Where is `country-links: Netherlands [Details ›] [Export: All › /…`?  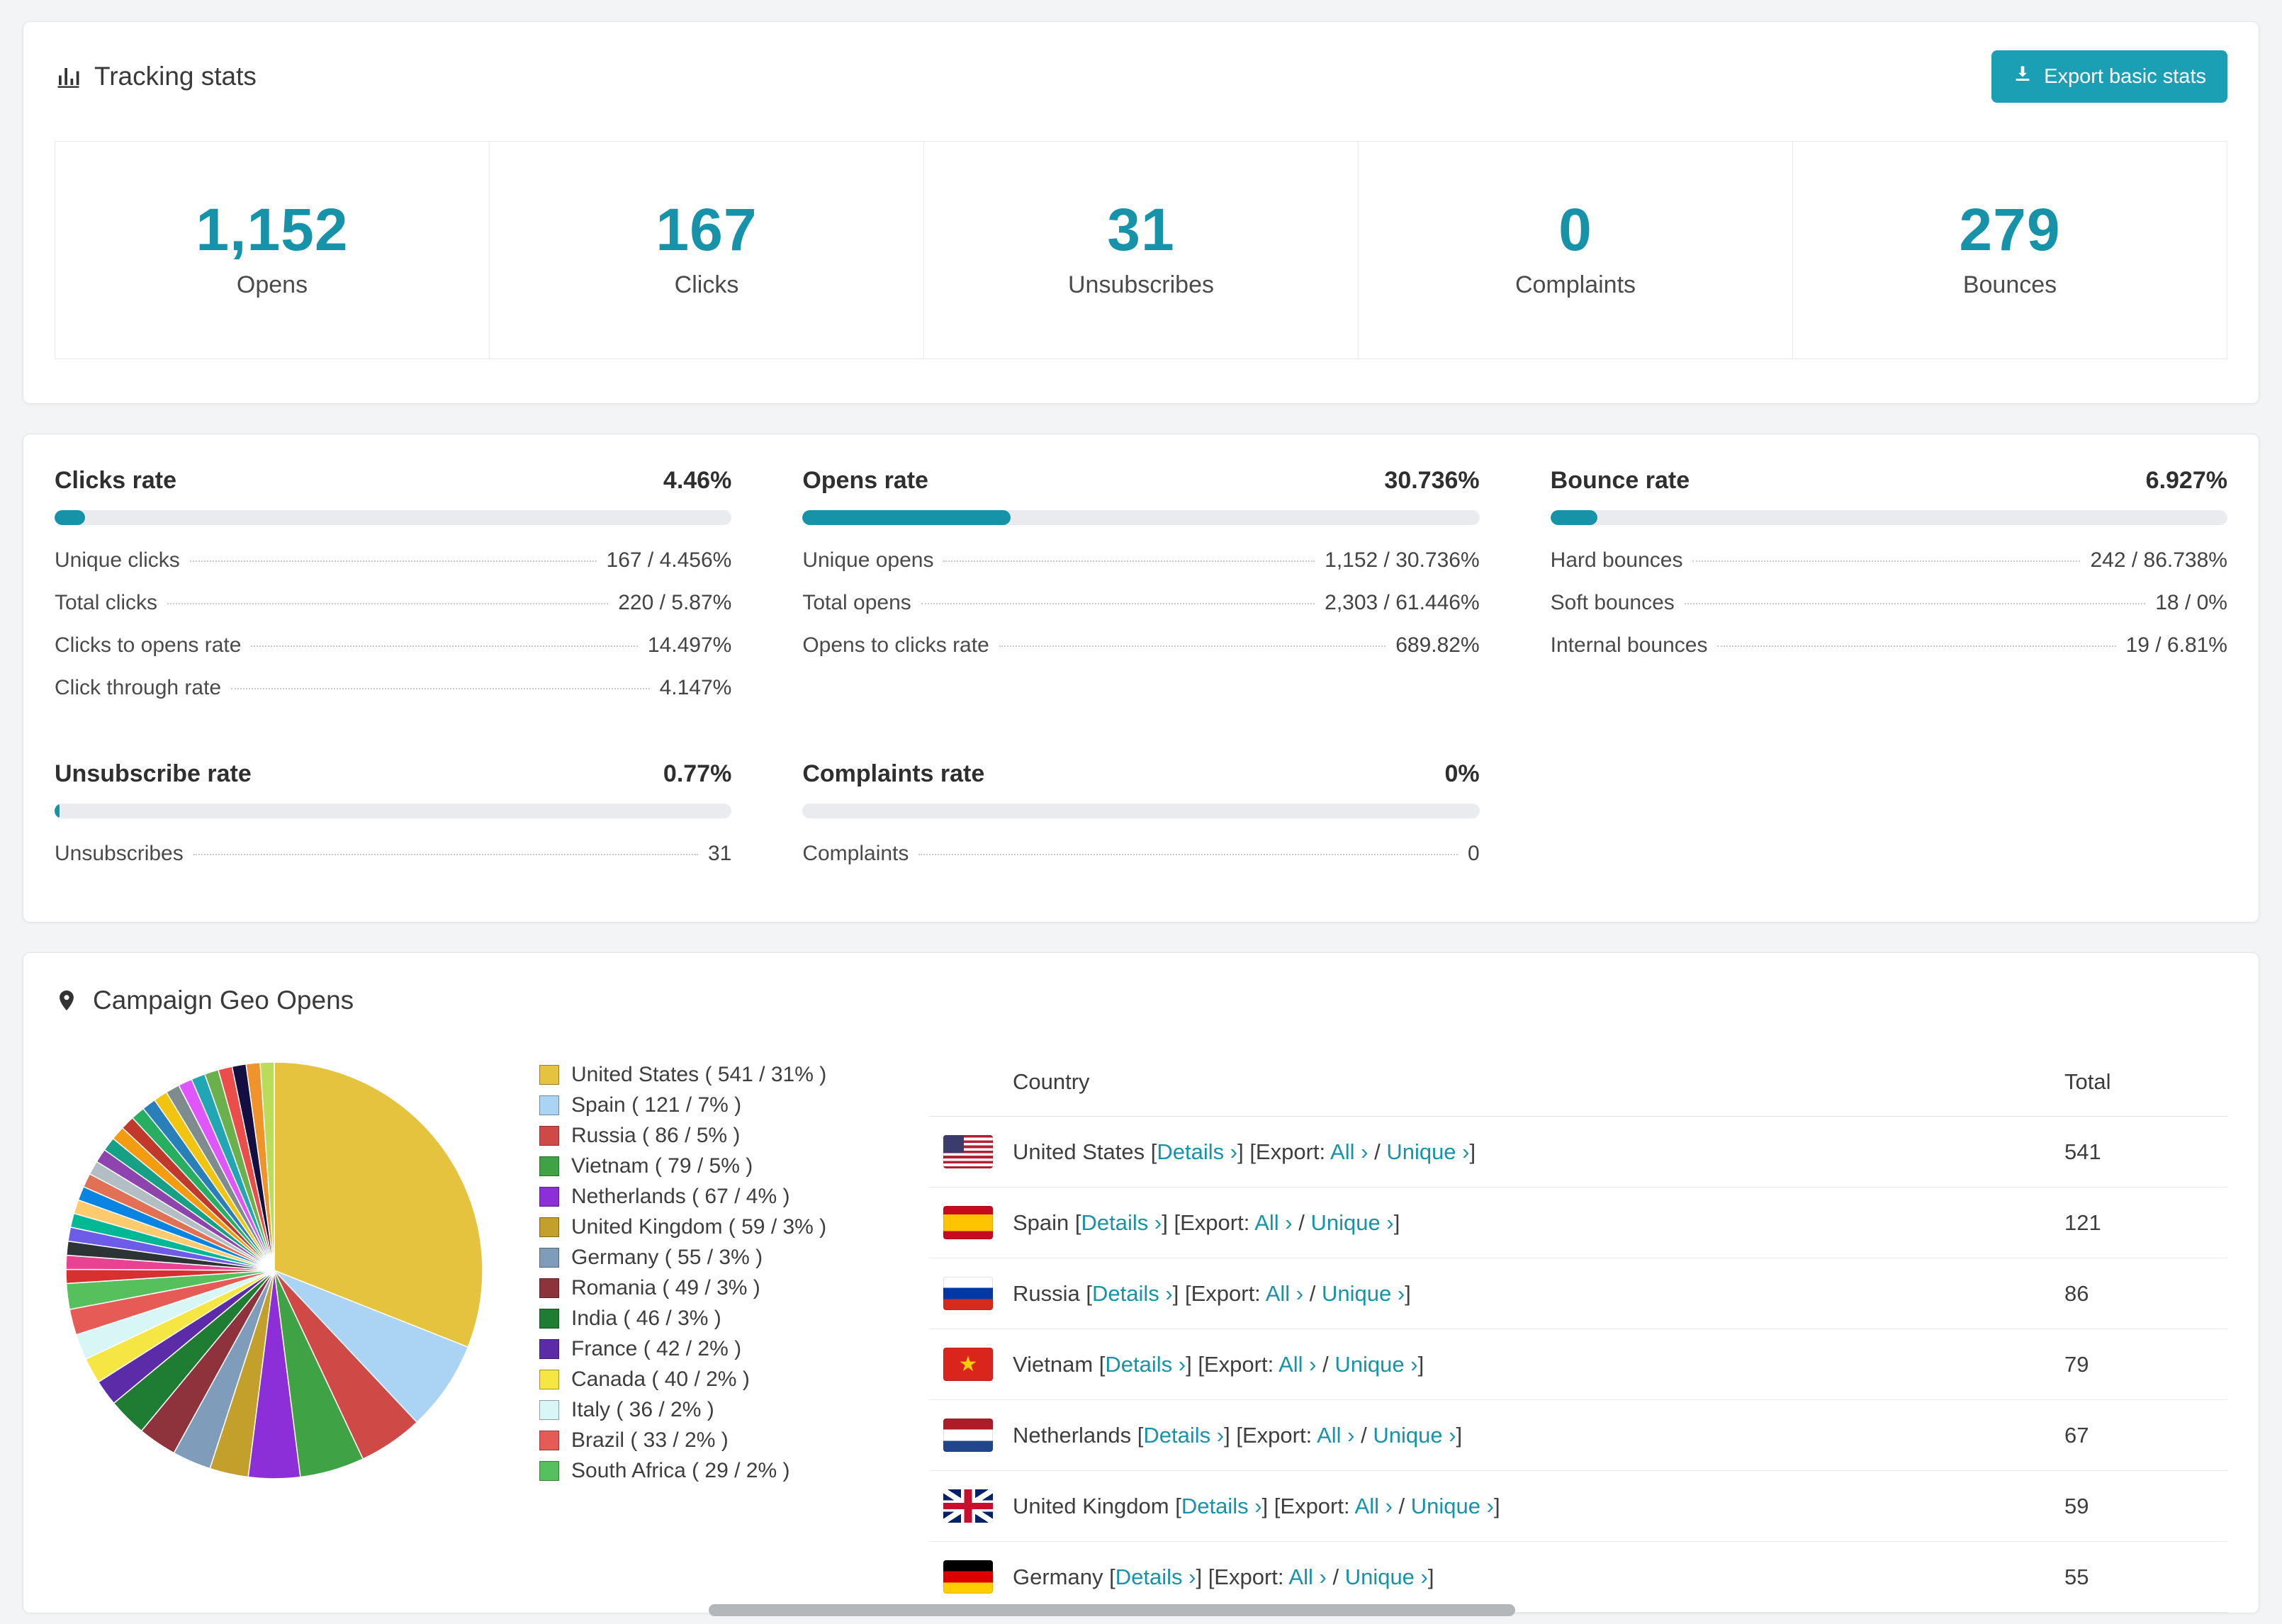
country-links: Netherlands [Details ›] [Export: All › /… is located at coordinates (1238, 1435).